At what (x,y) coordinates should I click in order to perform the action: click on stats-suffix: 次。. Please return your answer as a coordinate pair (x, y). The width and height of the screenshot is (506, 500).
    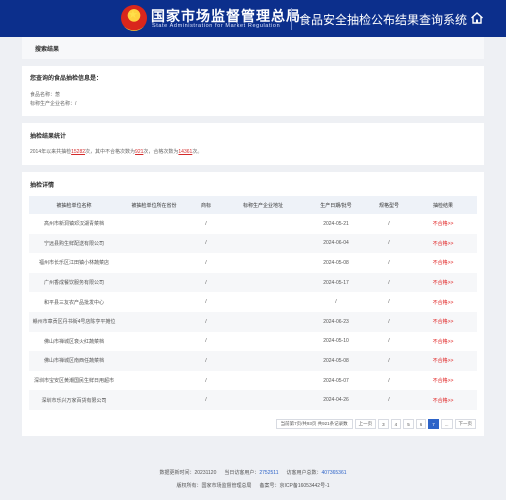
    Looking at the image, I should click on (197, 152).